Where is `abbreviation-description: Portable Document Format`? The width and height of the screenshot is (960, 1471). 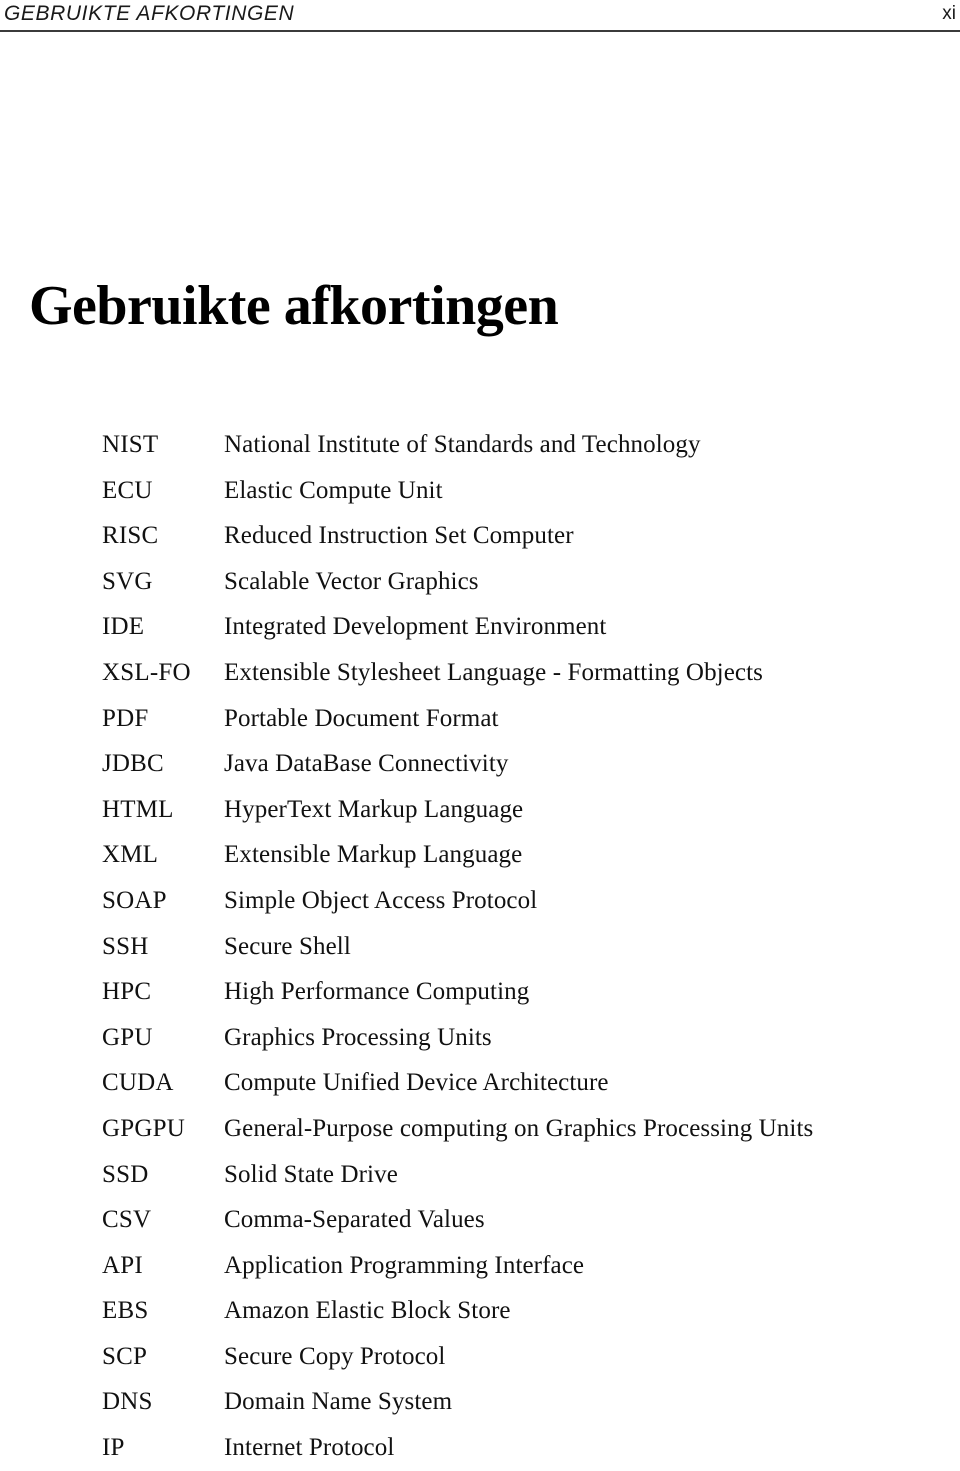 abbreviation-description: Portable Document Format is located at coordinates (361, 718).